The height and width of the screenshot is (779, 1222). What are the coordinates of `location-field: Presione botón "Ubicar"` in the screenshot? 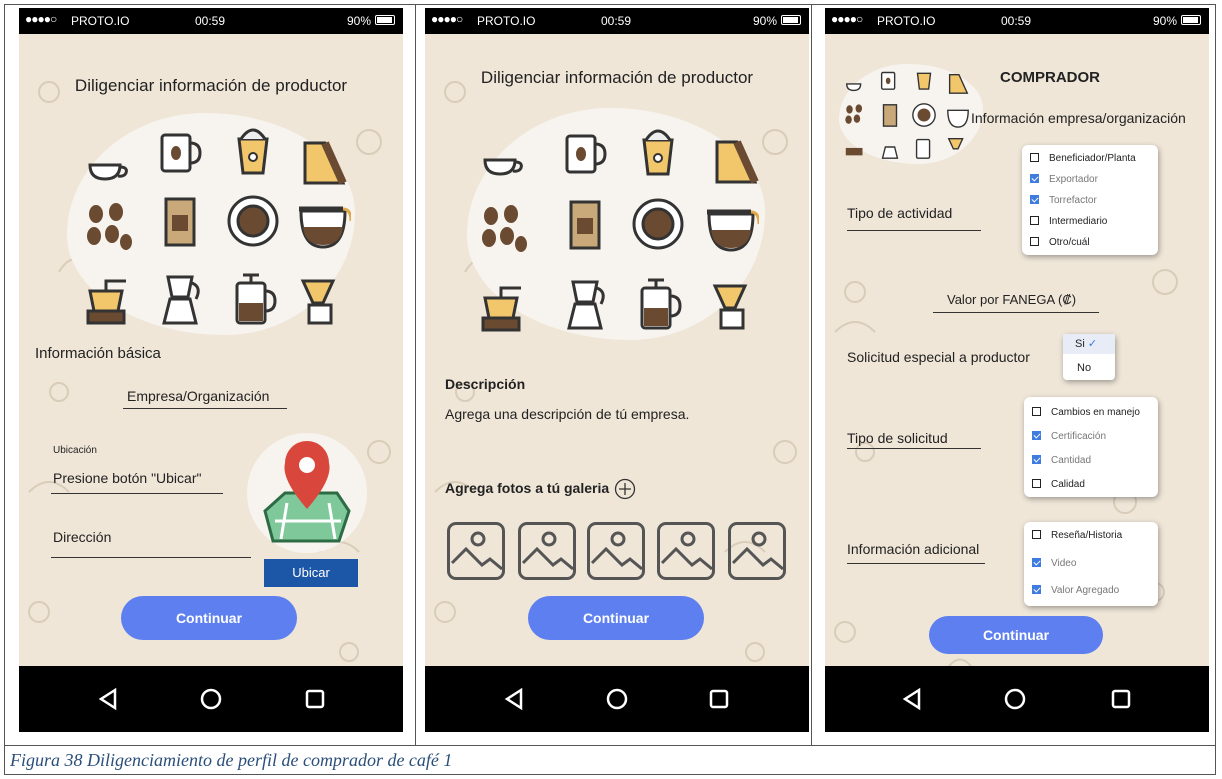 It's located at (127, 478).